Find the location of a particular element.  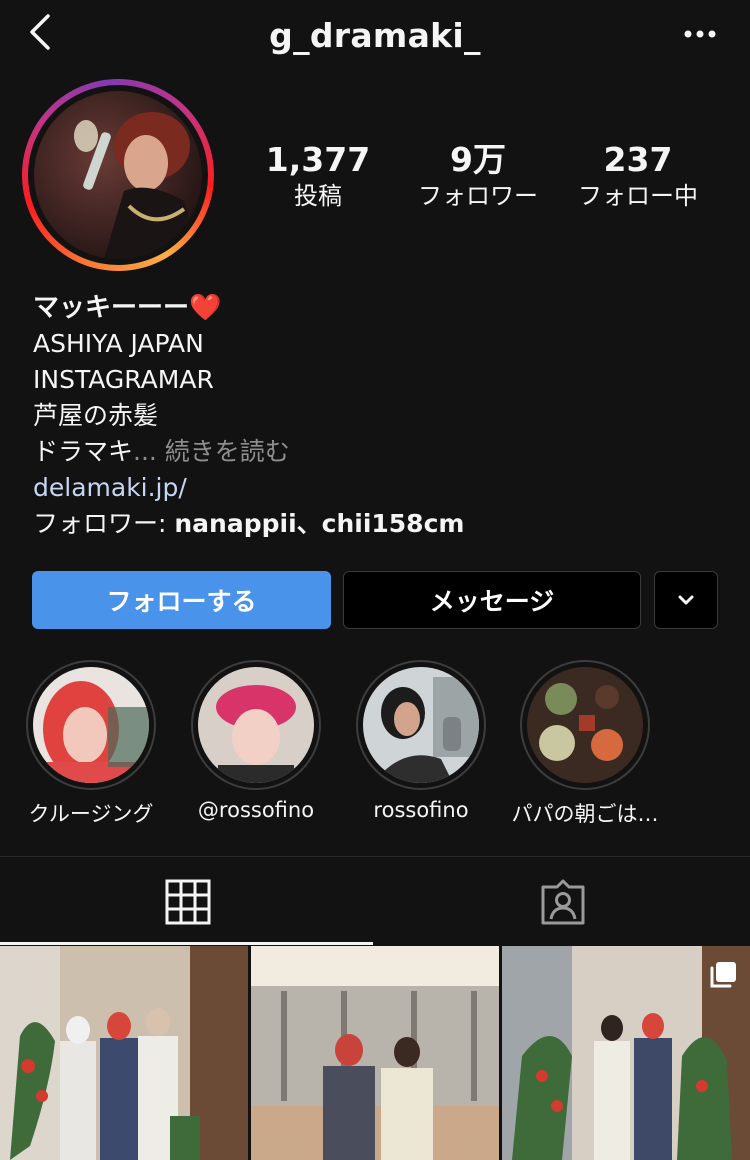

stat-followers-label: フォロワー is located at coordinates (478, 196).